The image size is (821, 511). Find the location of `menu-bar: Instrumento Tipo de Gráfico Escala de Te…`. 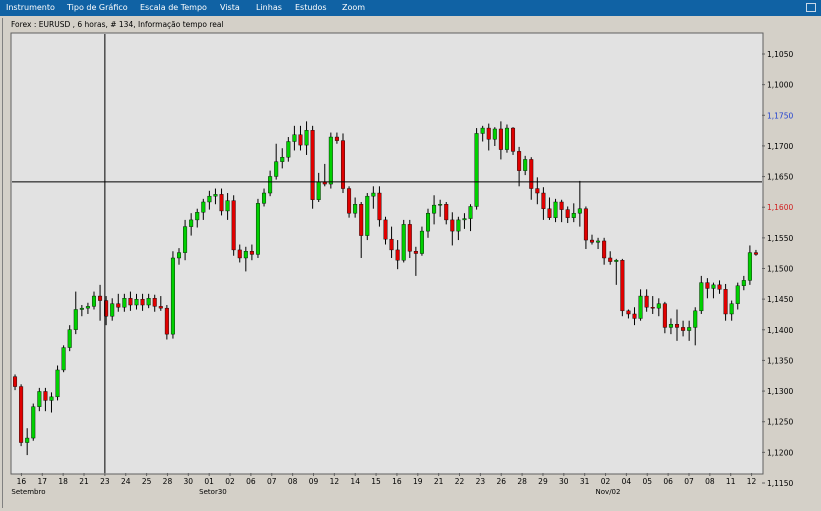

menu-bar: Instrumento Tipo de Gráfico Escala de Te… is located at coordinates (410, 8).